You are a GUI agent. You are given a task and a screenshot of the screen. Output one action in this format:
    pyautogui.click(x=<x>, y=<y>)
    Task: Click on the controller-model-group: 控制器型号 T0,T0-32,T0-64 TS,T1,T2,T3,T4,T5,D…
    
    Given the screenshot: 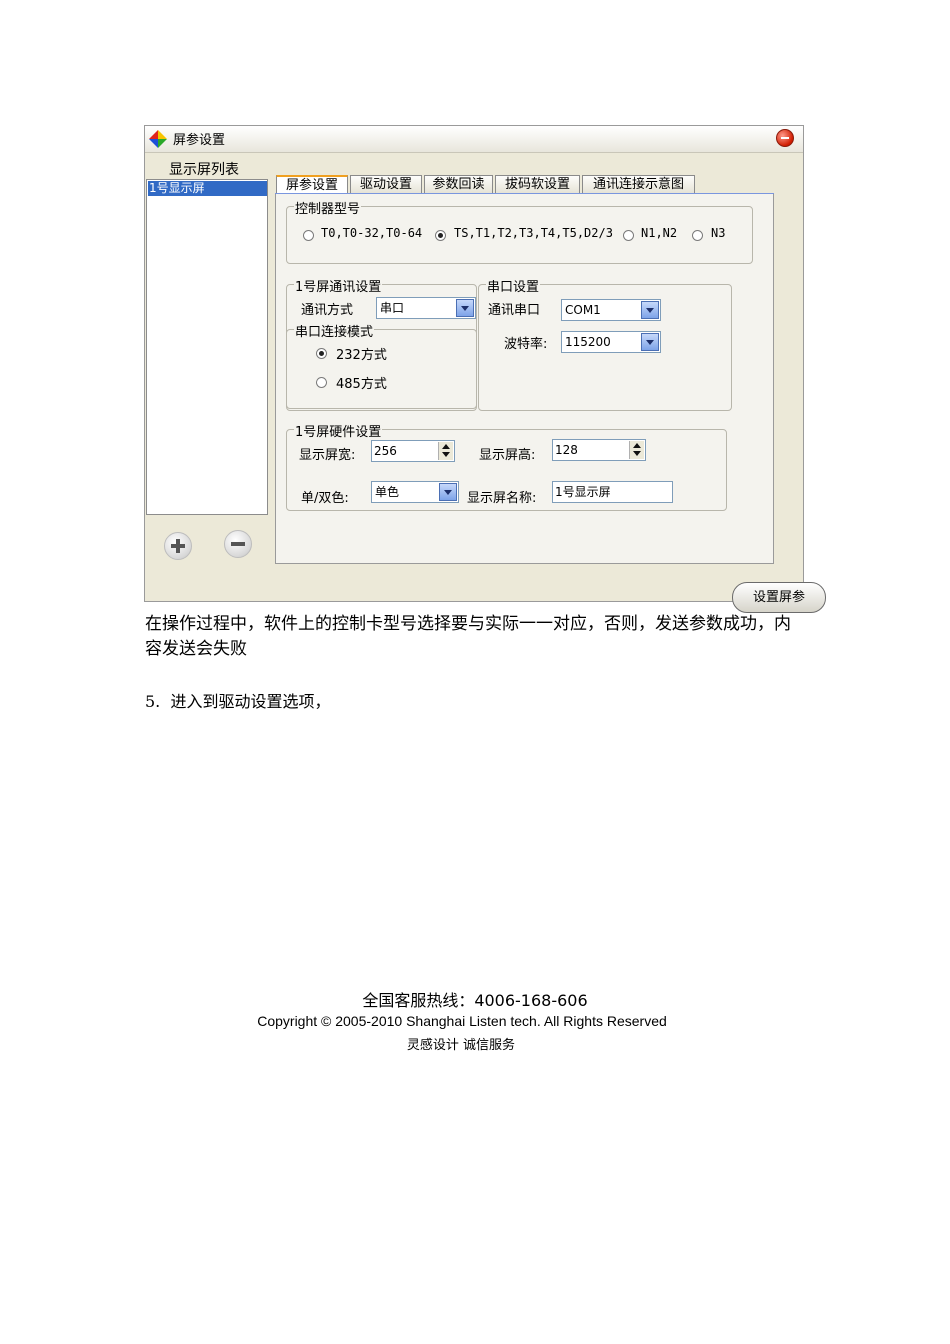 What is the action you would take?
    pyautogui.click(x=519, y=231)
    